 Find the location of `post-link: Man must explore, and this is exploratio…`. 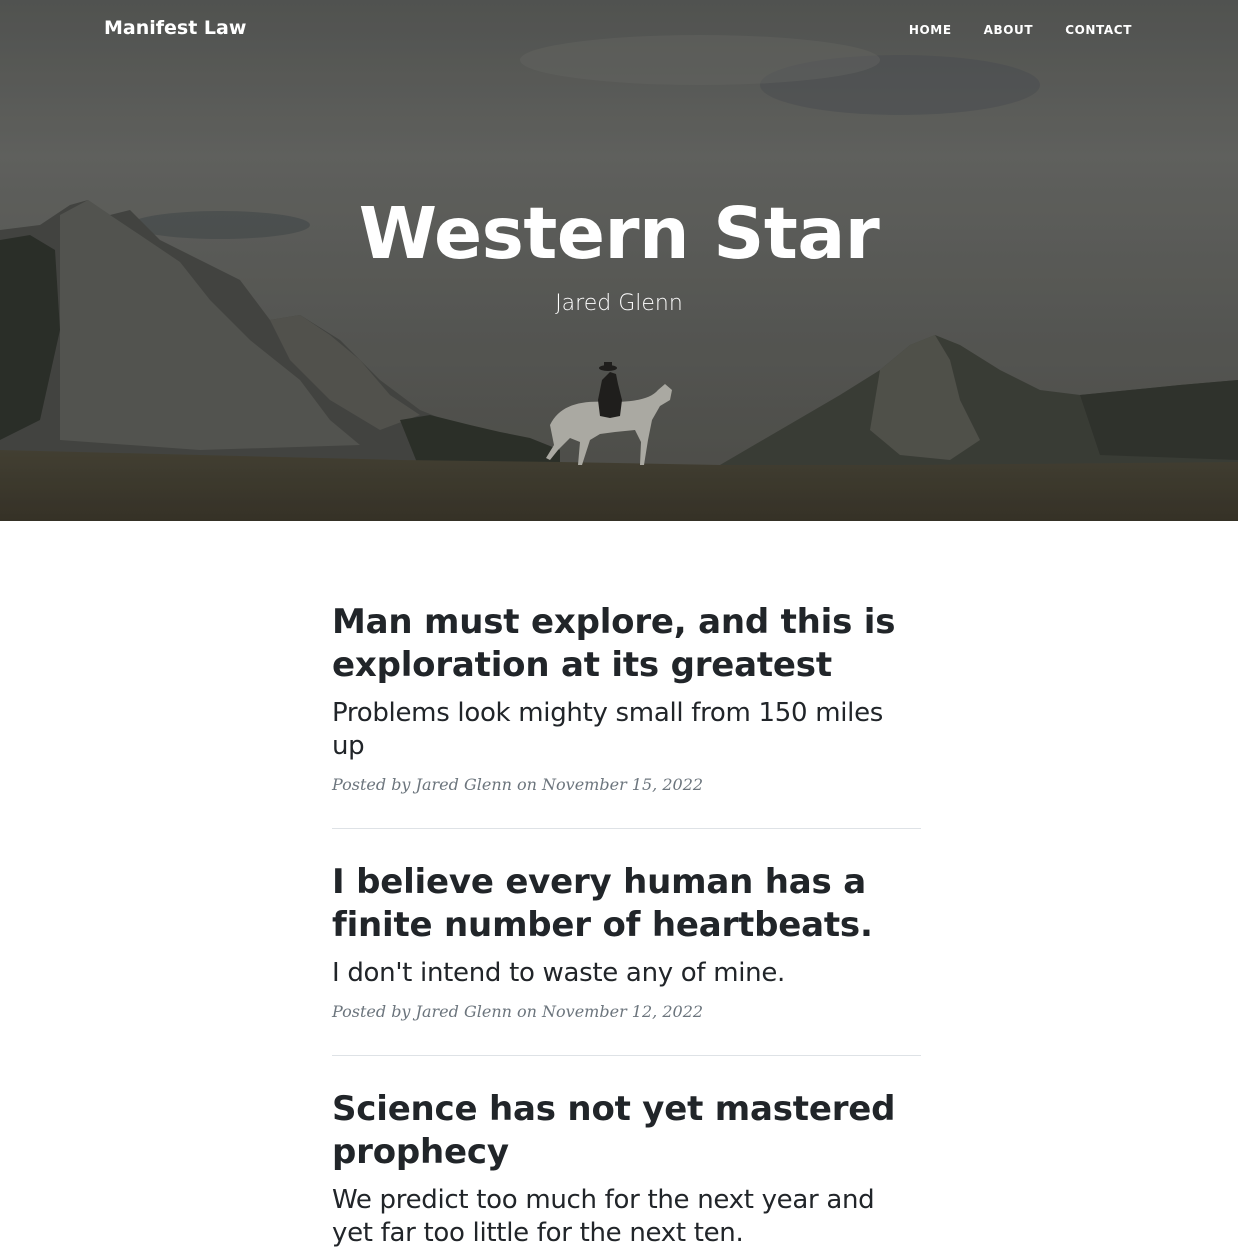

post-link: Man must explore, and this is exploratio… is located at coordinates (626, 682).